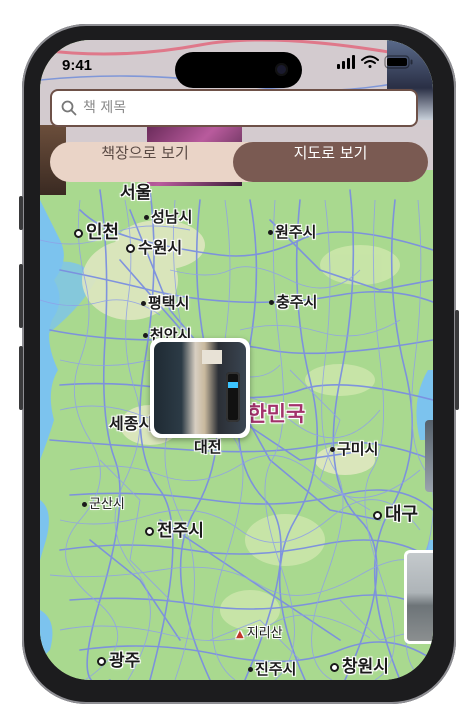 Image resolution: width=473 pixels, height=704 pixels. What do you see at coordinates (272, 668) in the screenshot?
I see `city-label-jinju: 진주시` at bounding box center [272, 668].